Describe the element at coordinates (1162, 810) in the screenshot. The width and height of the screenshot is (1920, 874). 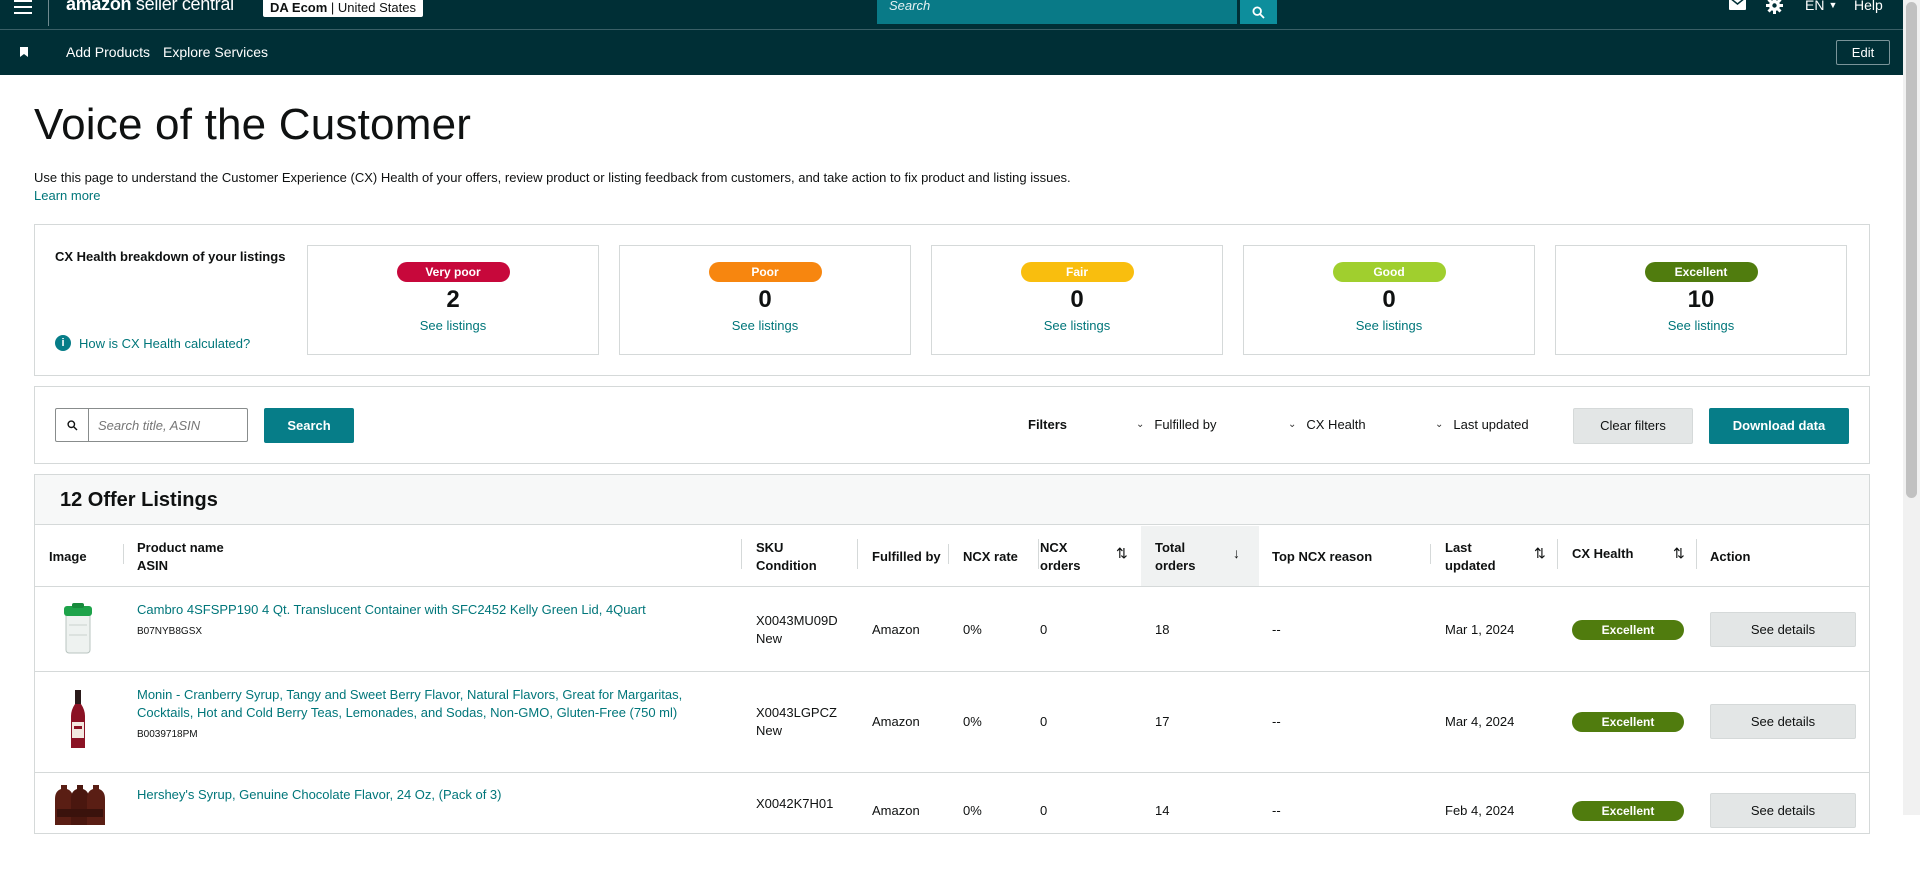
I see `total-orders: 14` at that location.